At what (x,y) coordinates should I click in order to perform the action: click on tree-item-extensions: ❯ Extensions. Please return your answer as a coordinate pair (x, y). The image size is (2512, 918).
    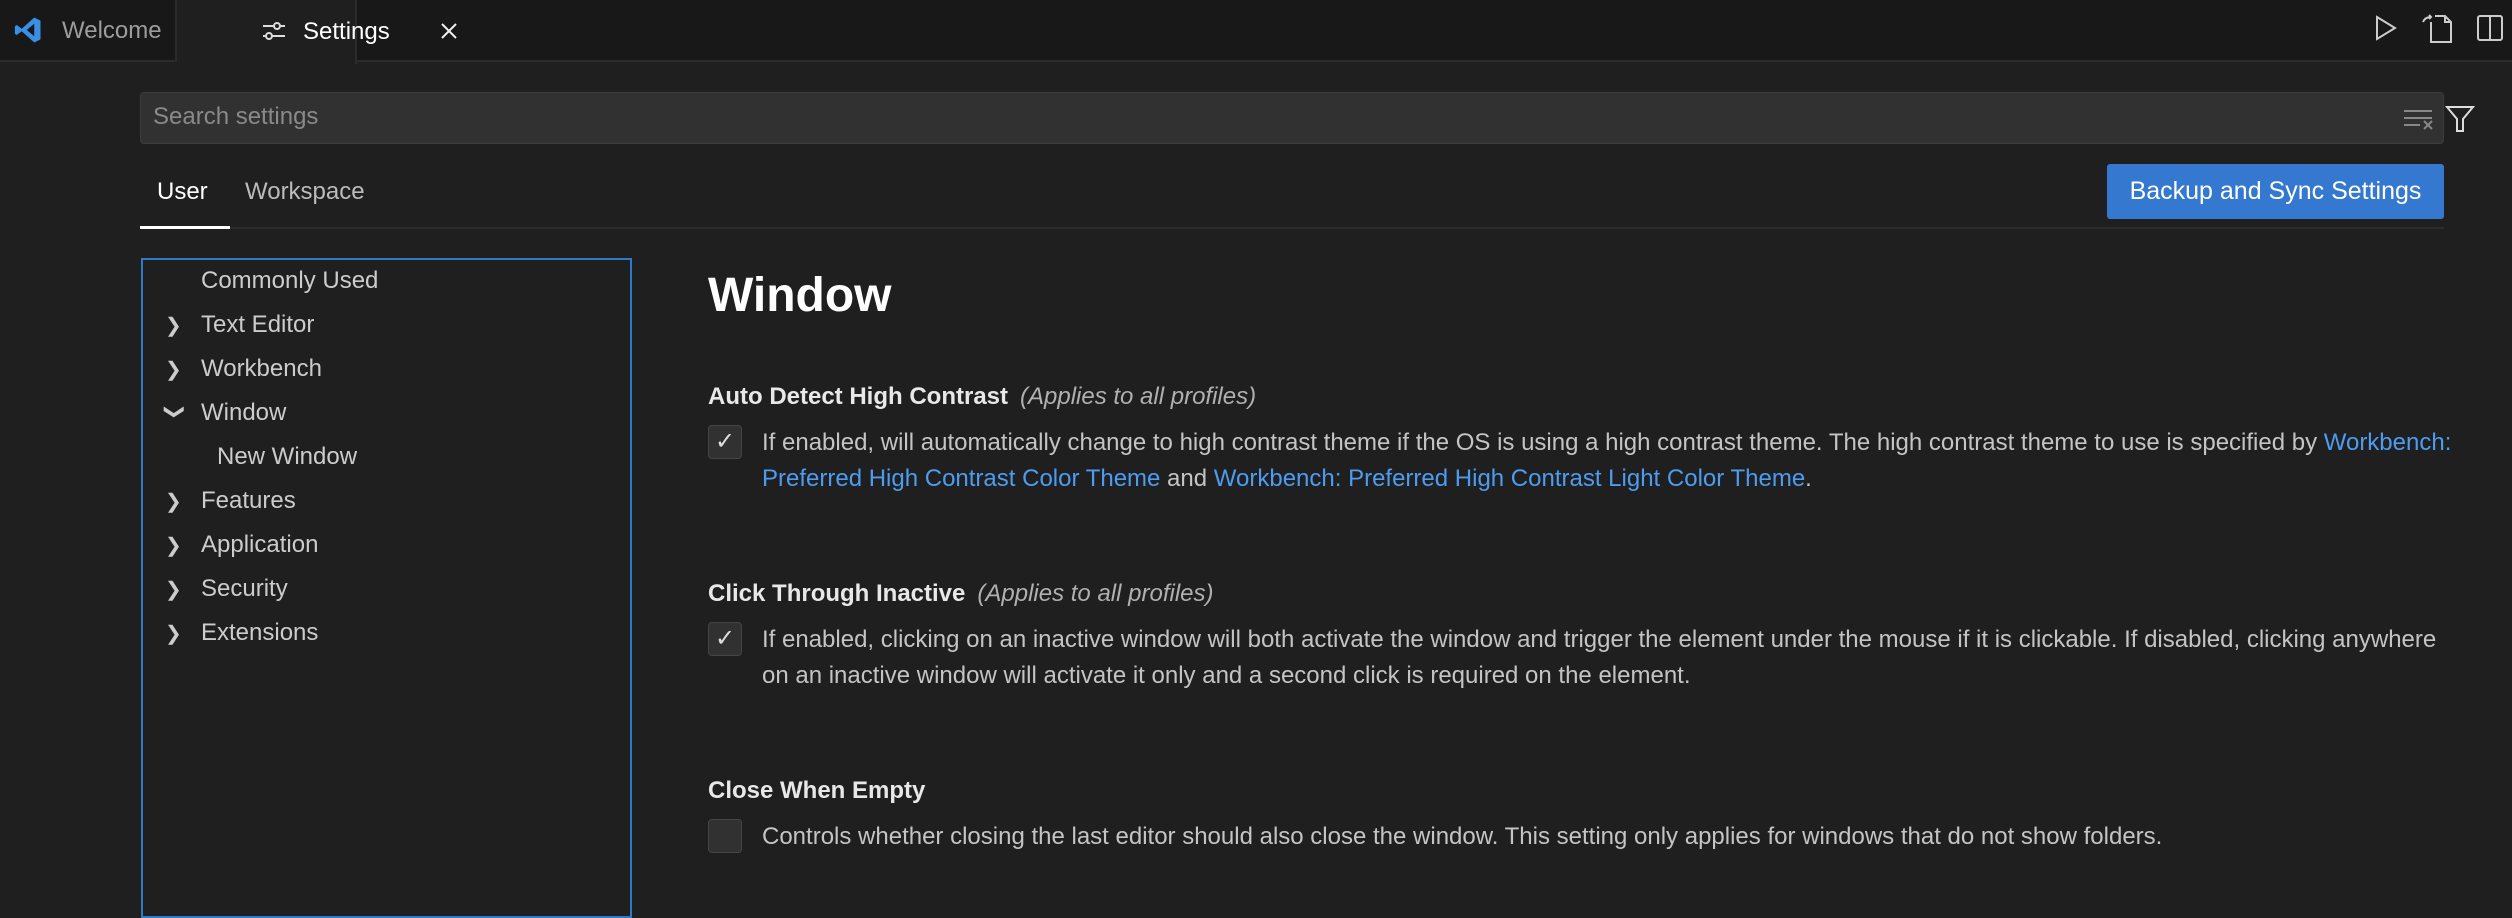
    Looking at the image, I should click on (230, 633).